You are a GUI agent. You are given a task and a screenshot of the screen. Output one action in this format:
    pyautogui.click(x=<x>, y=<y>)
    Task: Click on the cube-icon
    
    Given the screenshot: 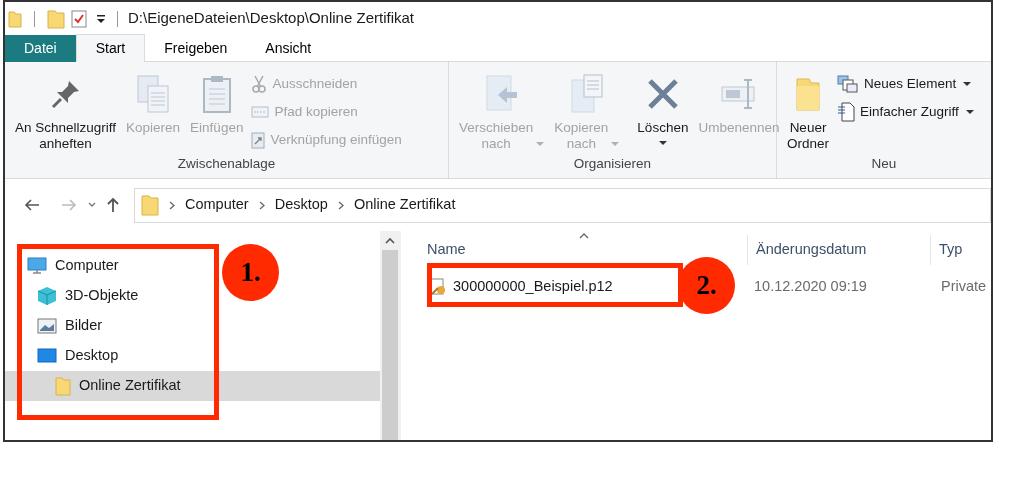 What is the action you would take?
    pyautogui.click(x=47, y=296)
    